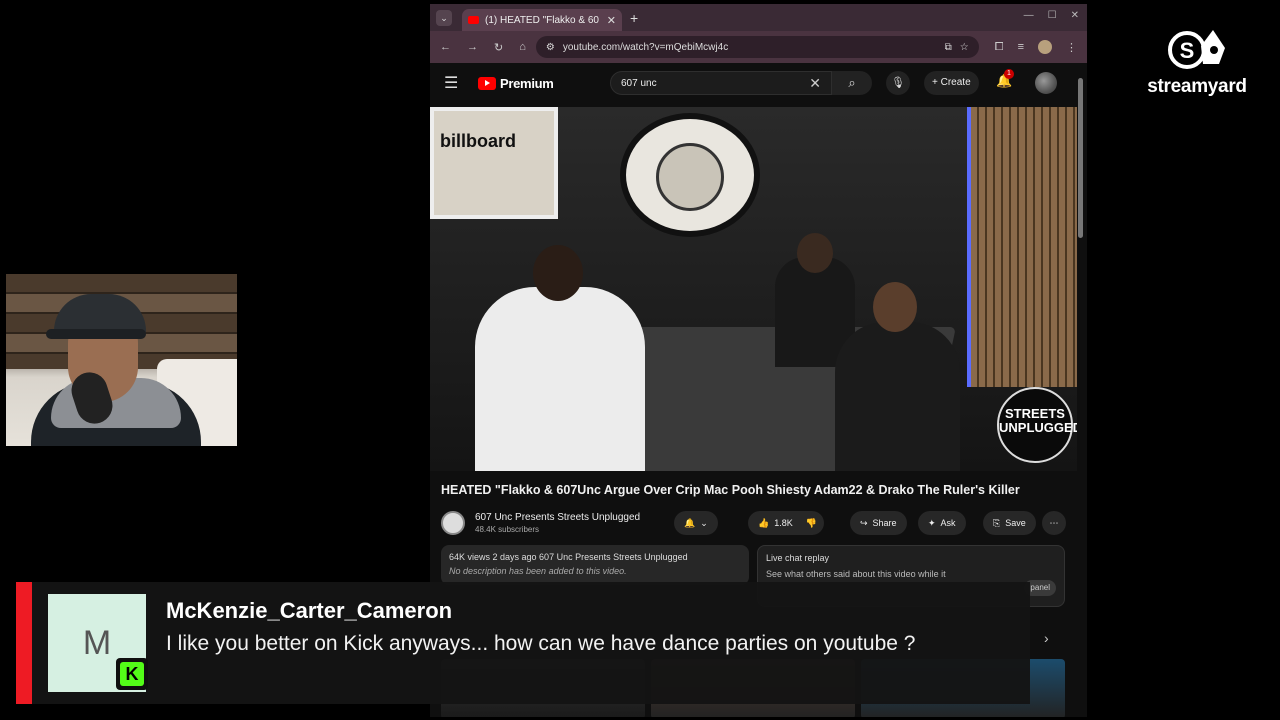 This screenshot has height=720, width=1280. Describe the element at coordinates (1009, 74) in the screenshot. I see `notification-badge: 1` at that location.